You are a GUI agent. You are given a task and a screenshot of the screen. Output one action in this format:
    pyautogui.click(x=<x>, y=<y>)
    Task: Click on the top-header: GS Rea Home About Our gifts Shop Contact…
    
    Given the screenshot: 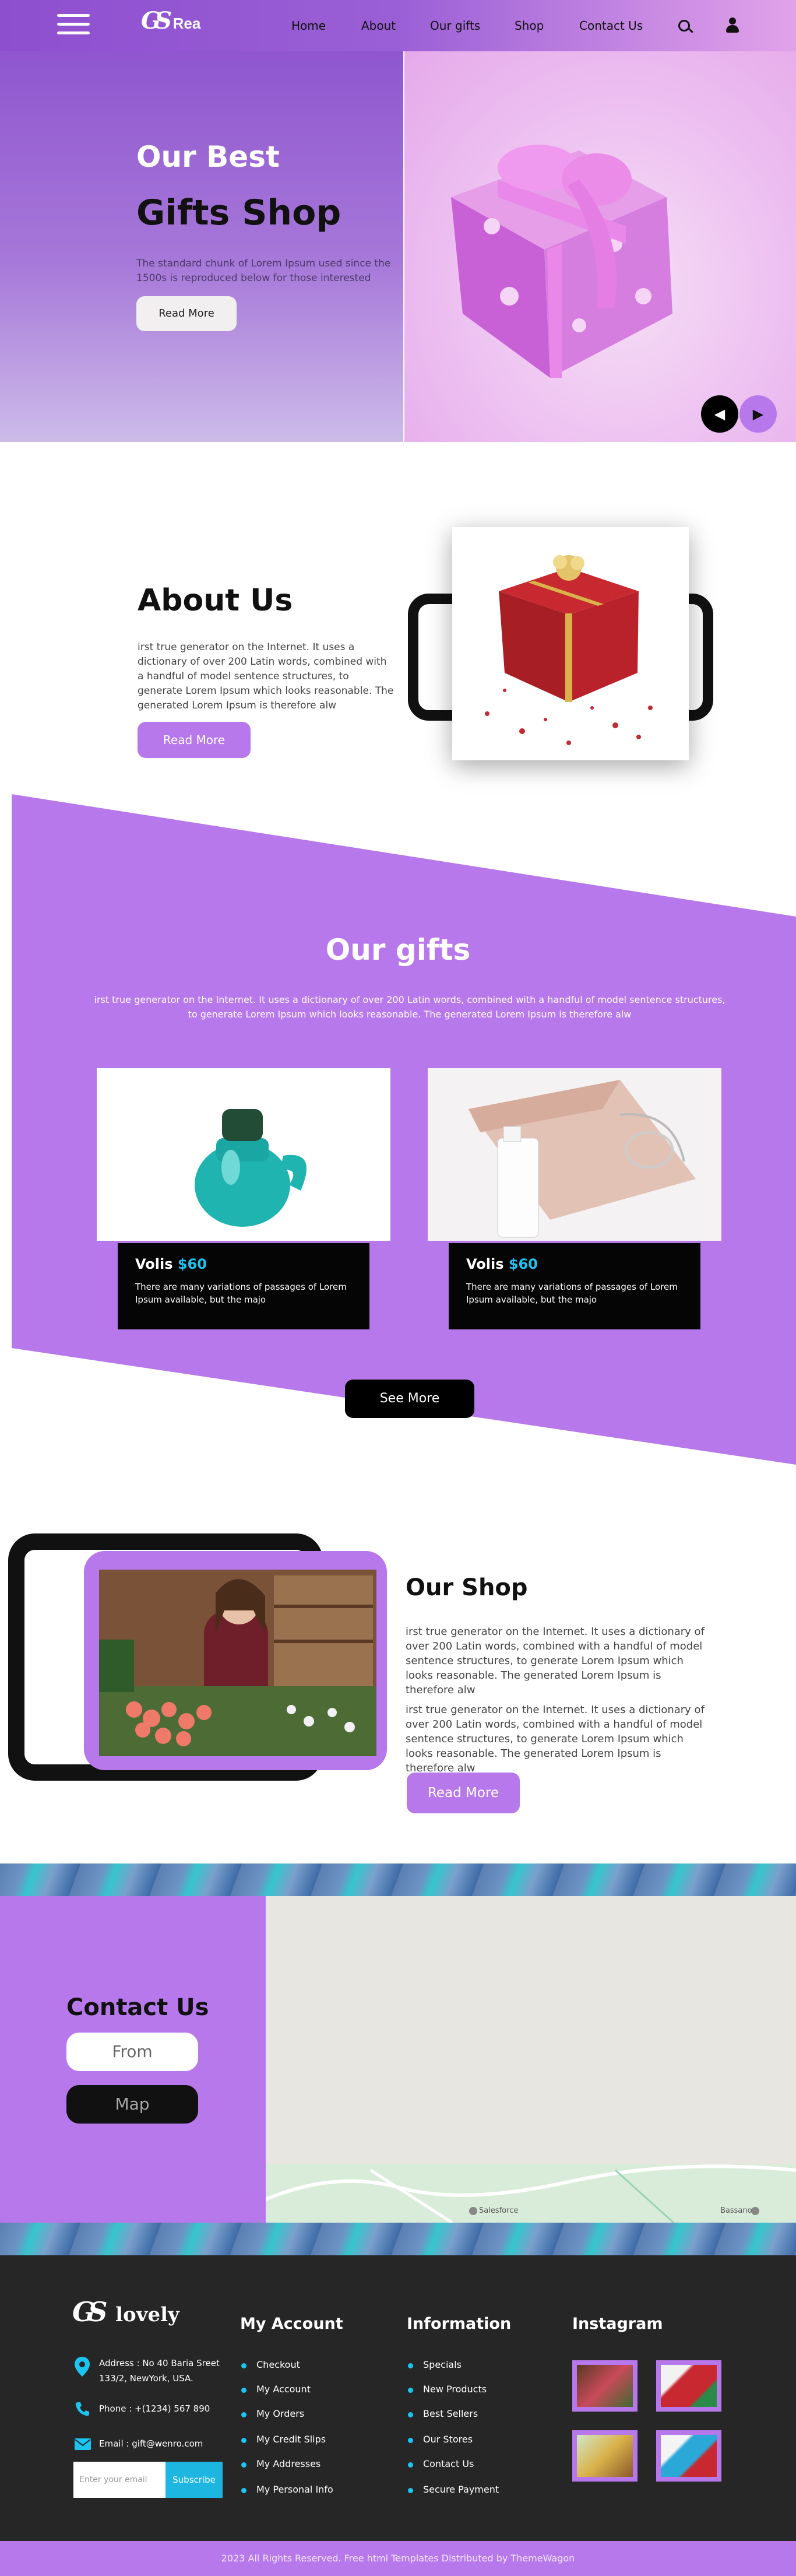 What is the action you would take?
    pyautogui.click(x=398, y=25)
    